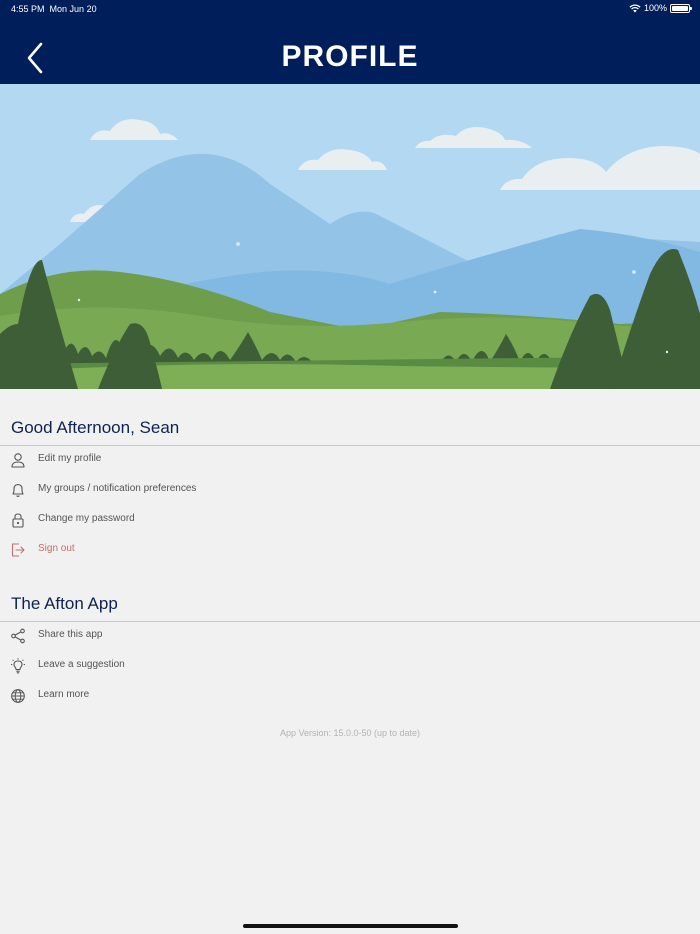  I want to click on status-right: 100%, so click(660, 8).